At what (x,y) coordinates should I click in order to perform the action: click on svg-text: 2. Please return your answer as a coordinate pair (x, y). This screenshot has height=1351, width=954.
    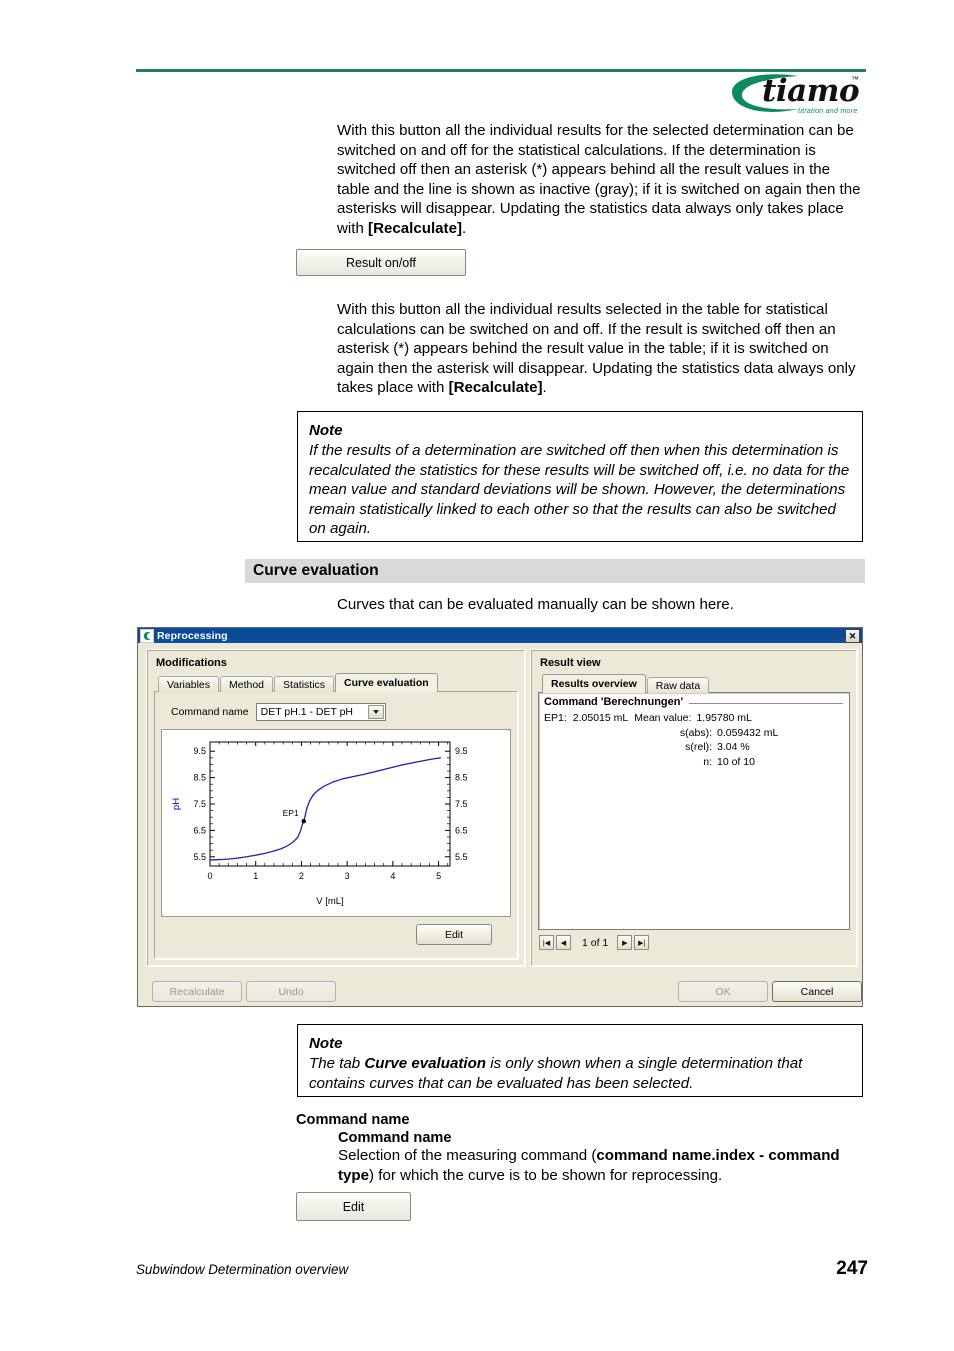
    Looking at the image, I should click on (301, 876).